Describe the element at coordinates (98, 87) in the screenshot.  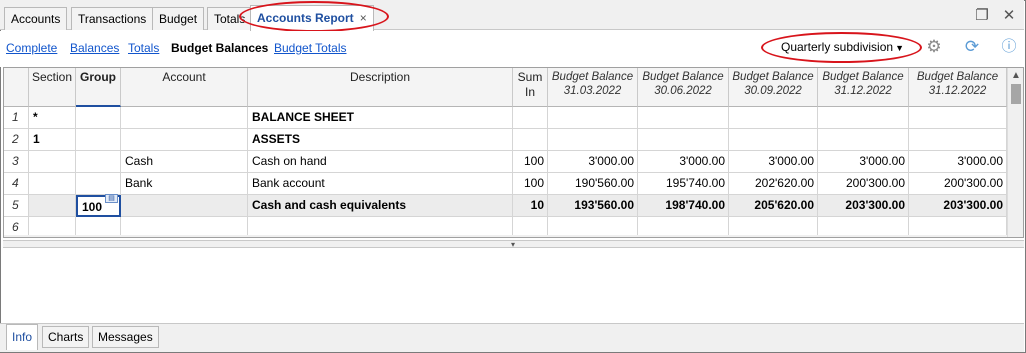
I see `column-header-group: Group` at that location.